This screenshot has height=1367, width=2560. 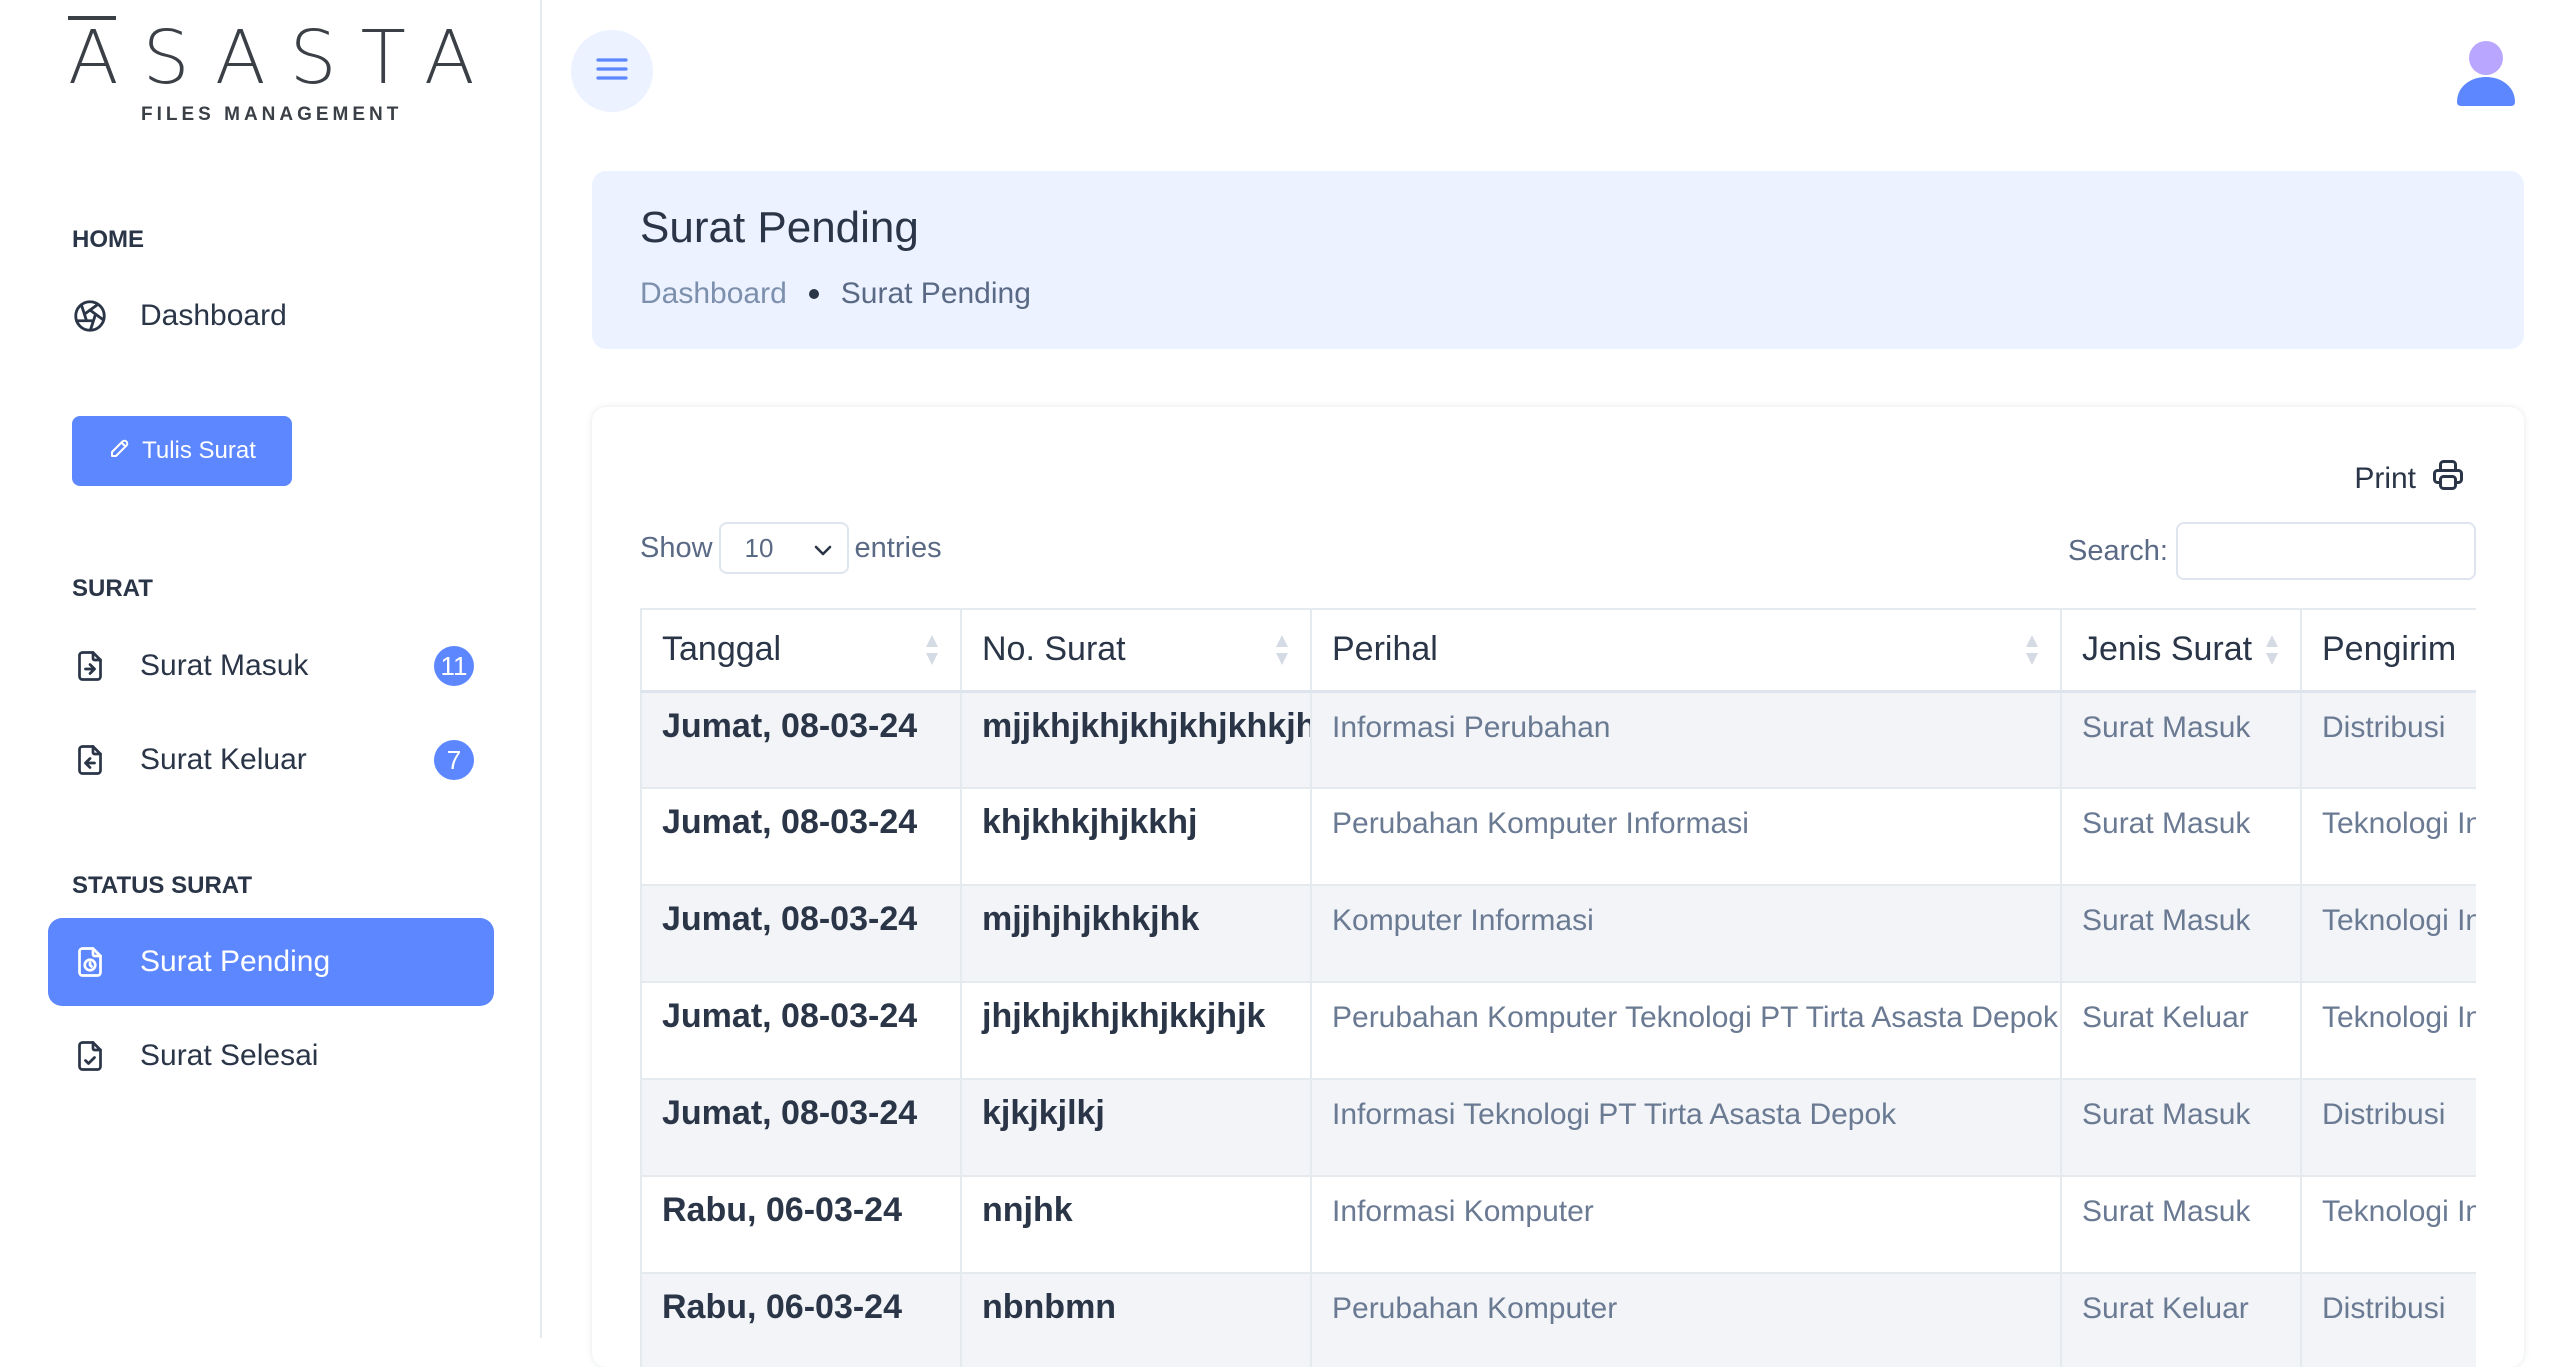 What do you see at coordinates (223, 759) in the screenshot?
I see `sidebar-item-label: Surat Keluar` at bounding box center [223, 759].